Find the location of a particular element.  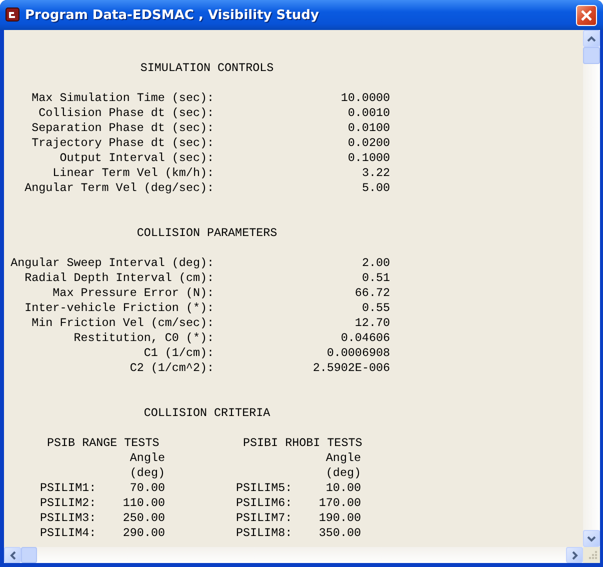

chevron-left-icon is located at coordinates (13, 555).